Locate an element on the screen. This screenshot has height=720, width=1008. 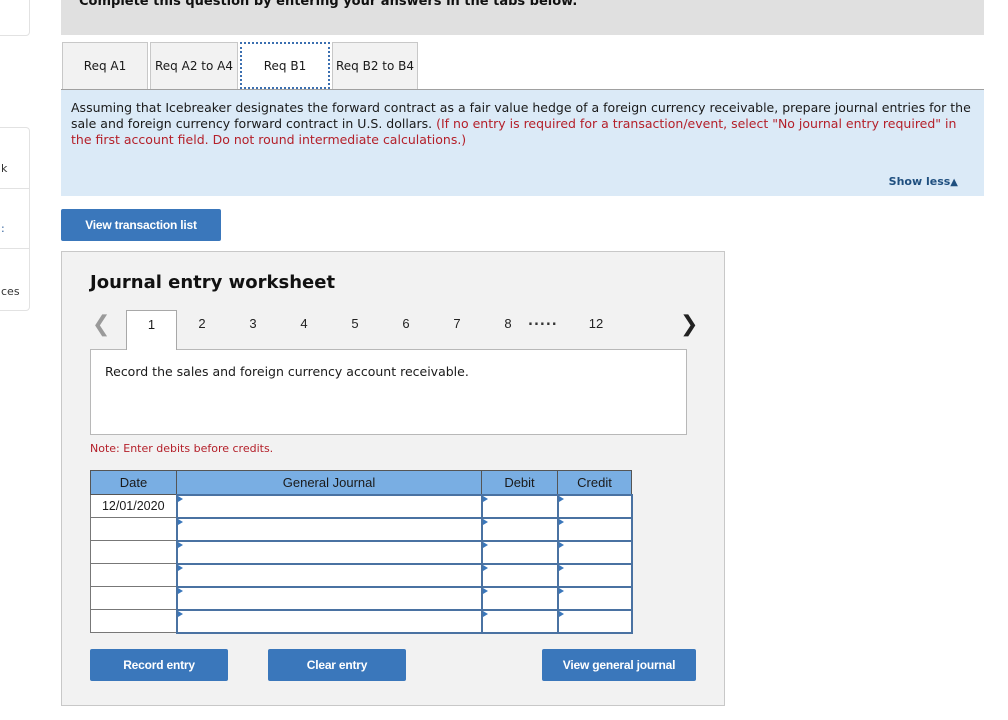
table-row: 12/01/2020 is located at coordinates (361, 506).